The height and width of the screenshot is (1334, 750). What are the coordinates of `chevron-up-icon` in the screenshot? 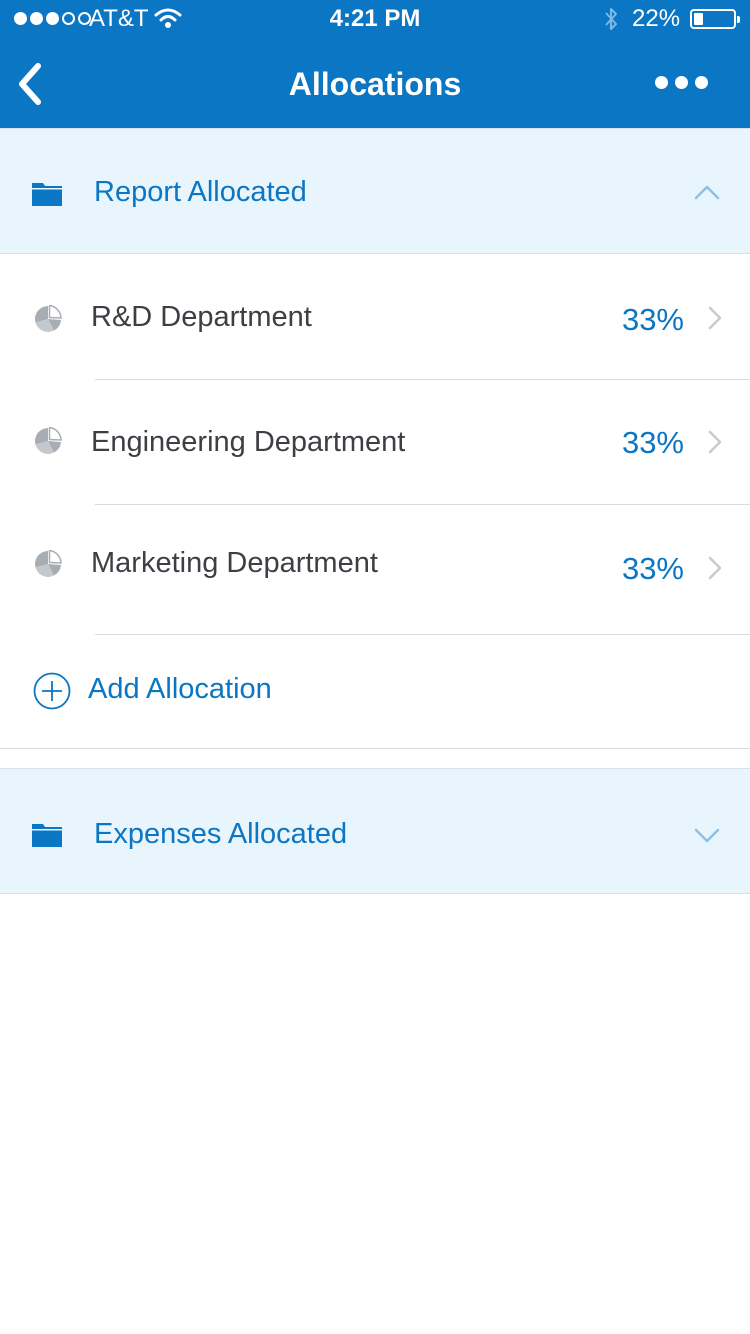 It's located at (707, 192).